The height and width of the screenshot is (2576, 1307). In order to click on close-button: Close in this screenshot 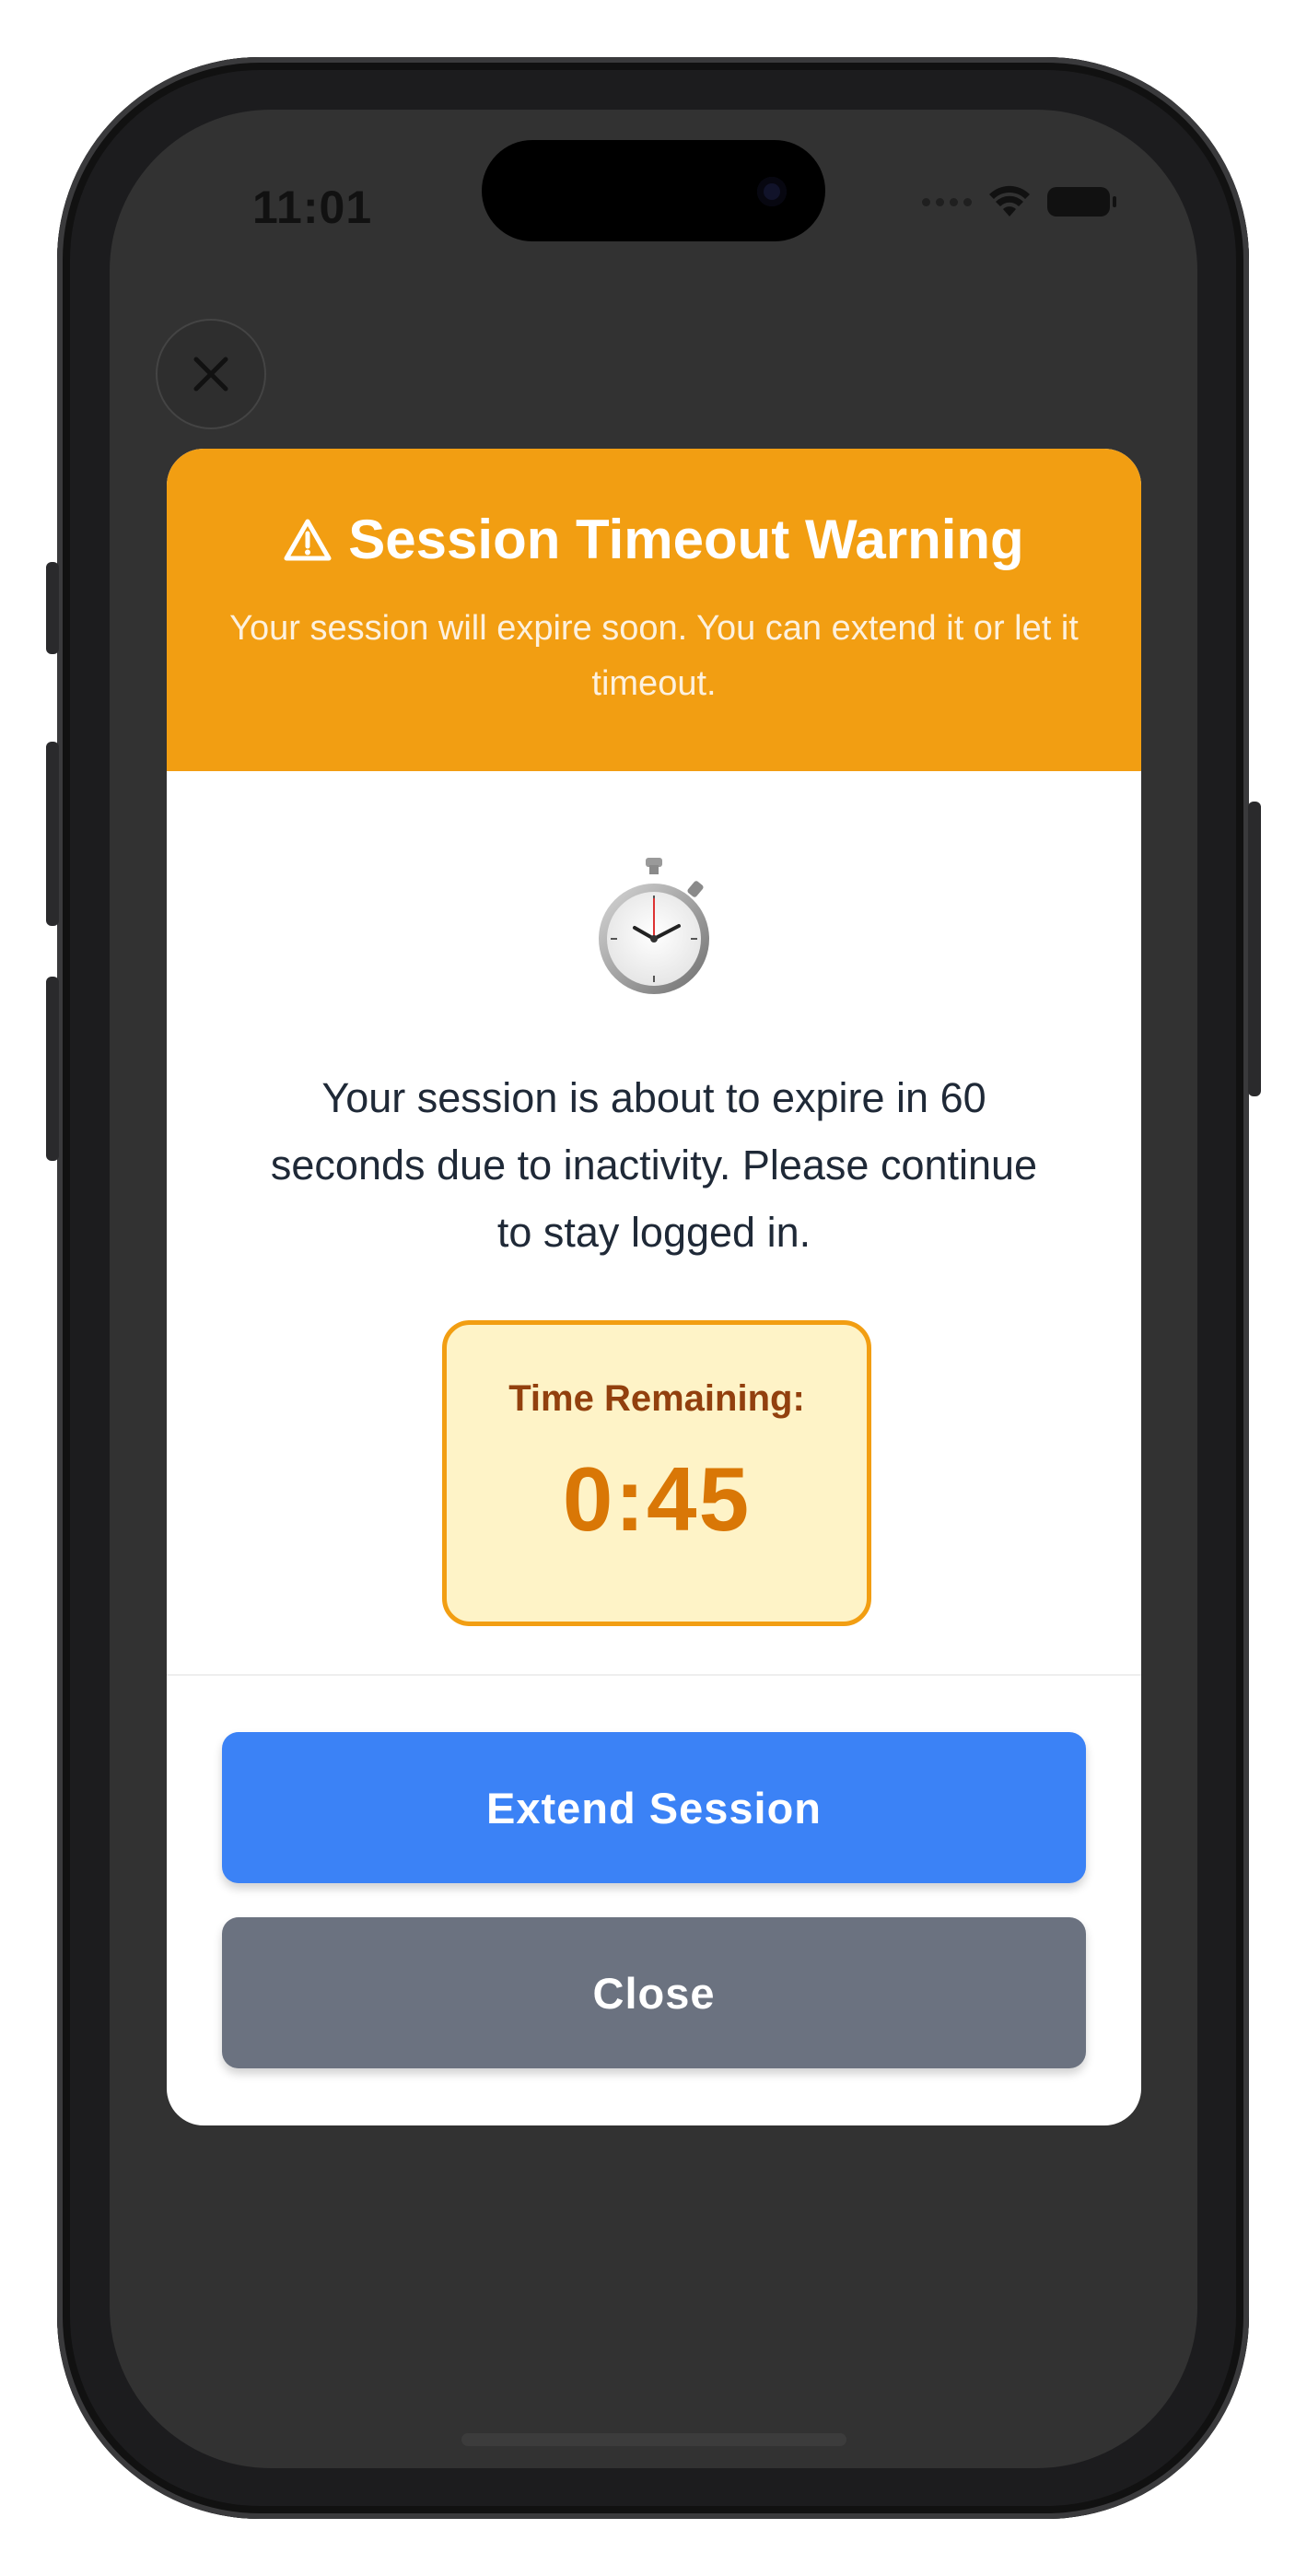, I will do `click(654, 1993)`.